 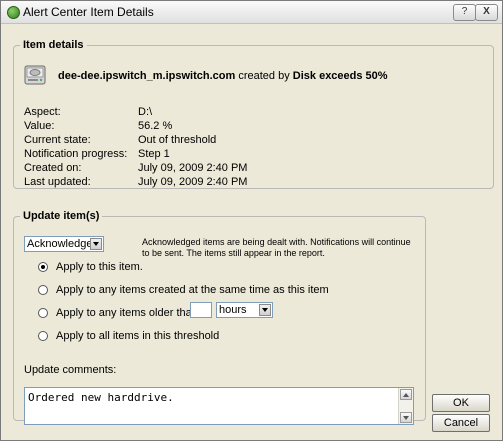 What do you see at coordinates (53, 168) in the screenshot?
I see `created-on-label: Created on:` at bounding box center [53, 168].